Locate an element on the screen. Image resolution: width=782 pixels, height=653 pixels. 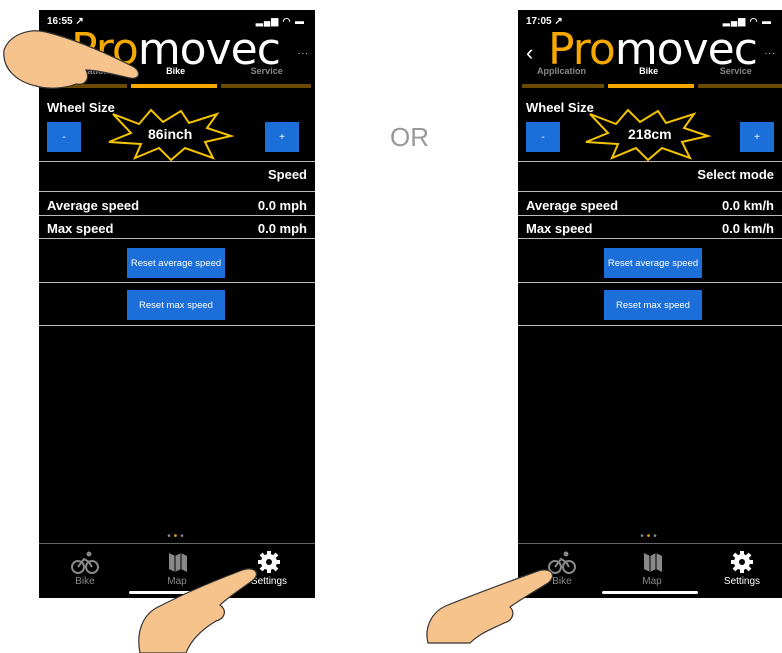
average-speed-value: 0.0 mph is located at coordinates (282, 205).